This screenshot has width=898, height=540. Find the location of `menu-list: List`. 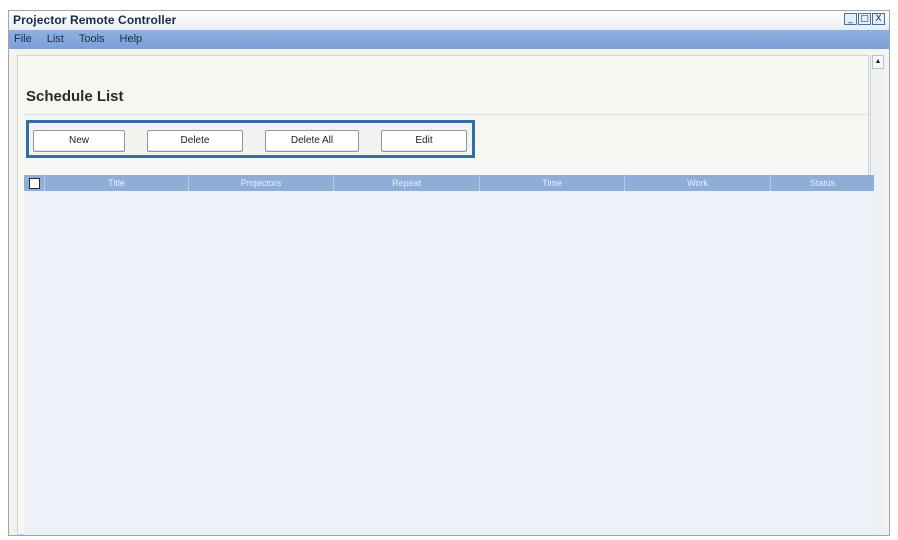

menu-list: List is located at coordinates (58, 39).